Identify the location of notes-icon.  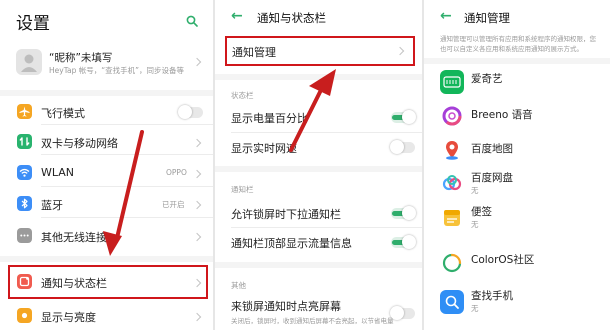
(452, 218).